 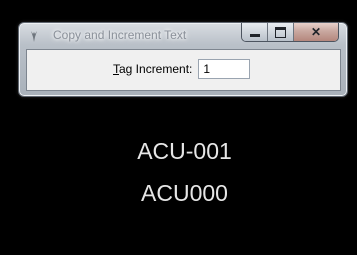 I want to click on tag-increment-label-text: ag Increment:, so click(x=156, y=69).